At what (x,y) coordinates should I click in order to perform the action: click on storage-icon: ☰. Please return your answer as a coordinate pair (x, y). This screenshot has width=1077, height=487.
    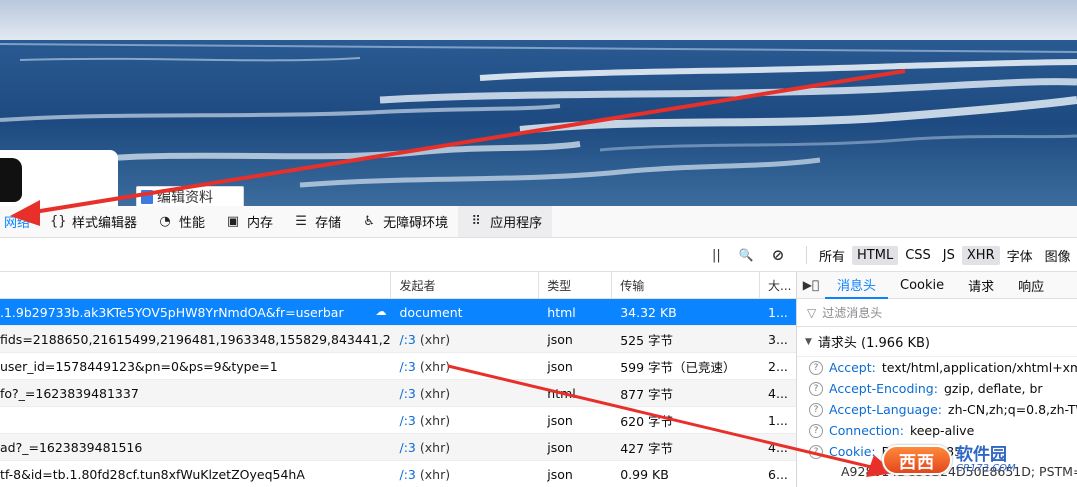
    Looking at the image, I should click on (301, 221).